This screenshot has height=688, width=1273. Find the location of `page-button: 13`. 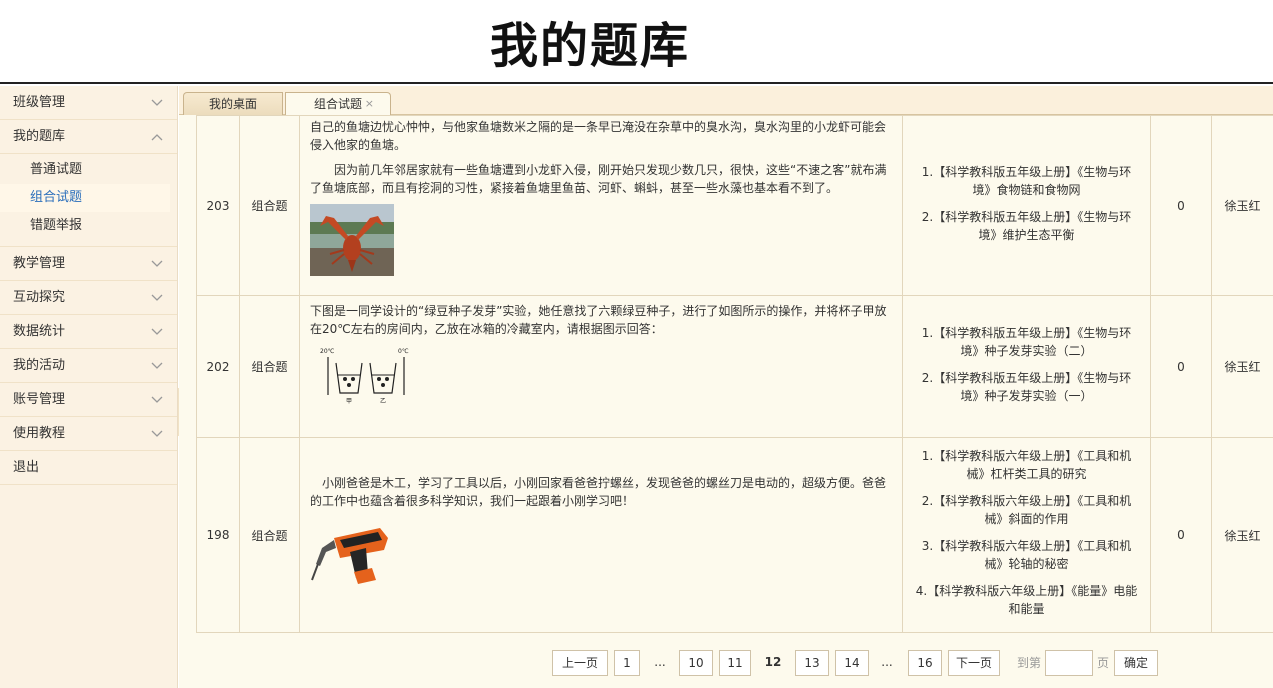

page-button: 13 is located at coordinates (812, 663).